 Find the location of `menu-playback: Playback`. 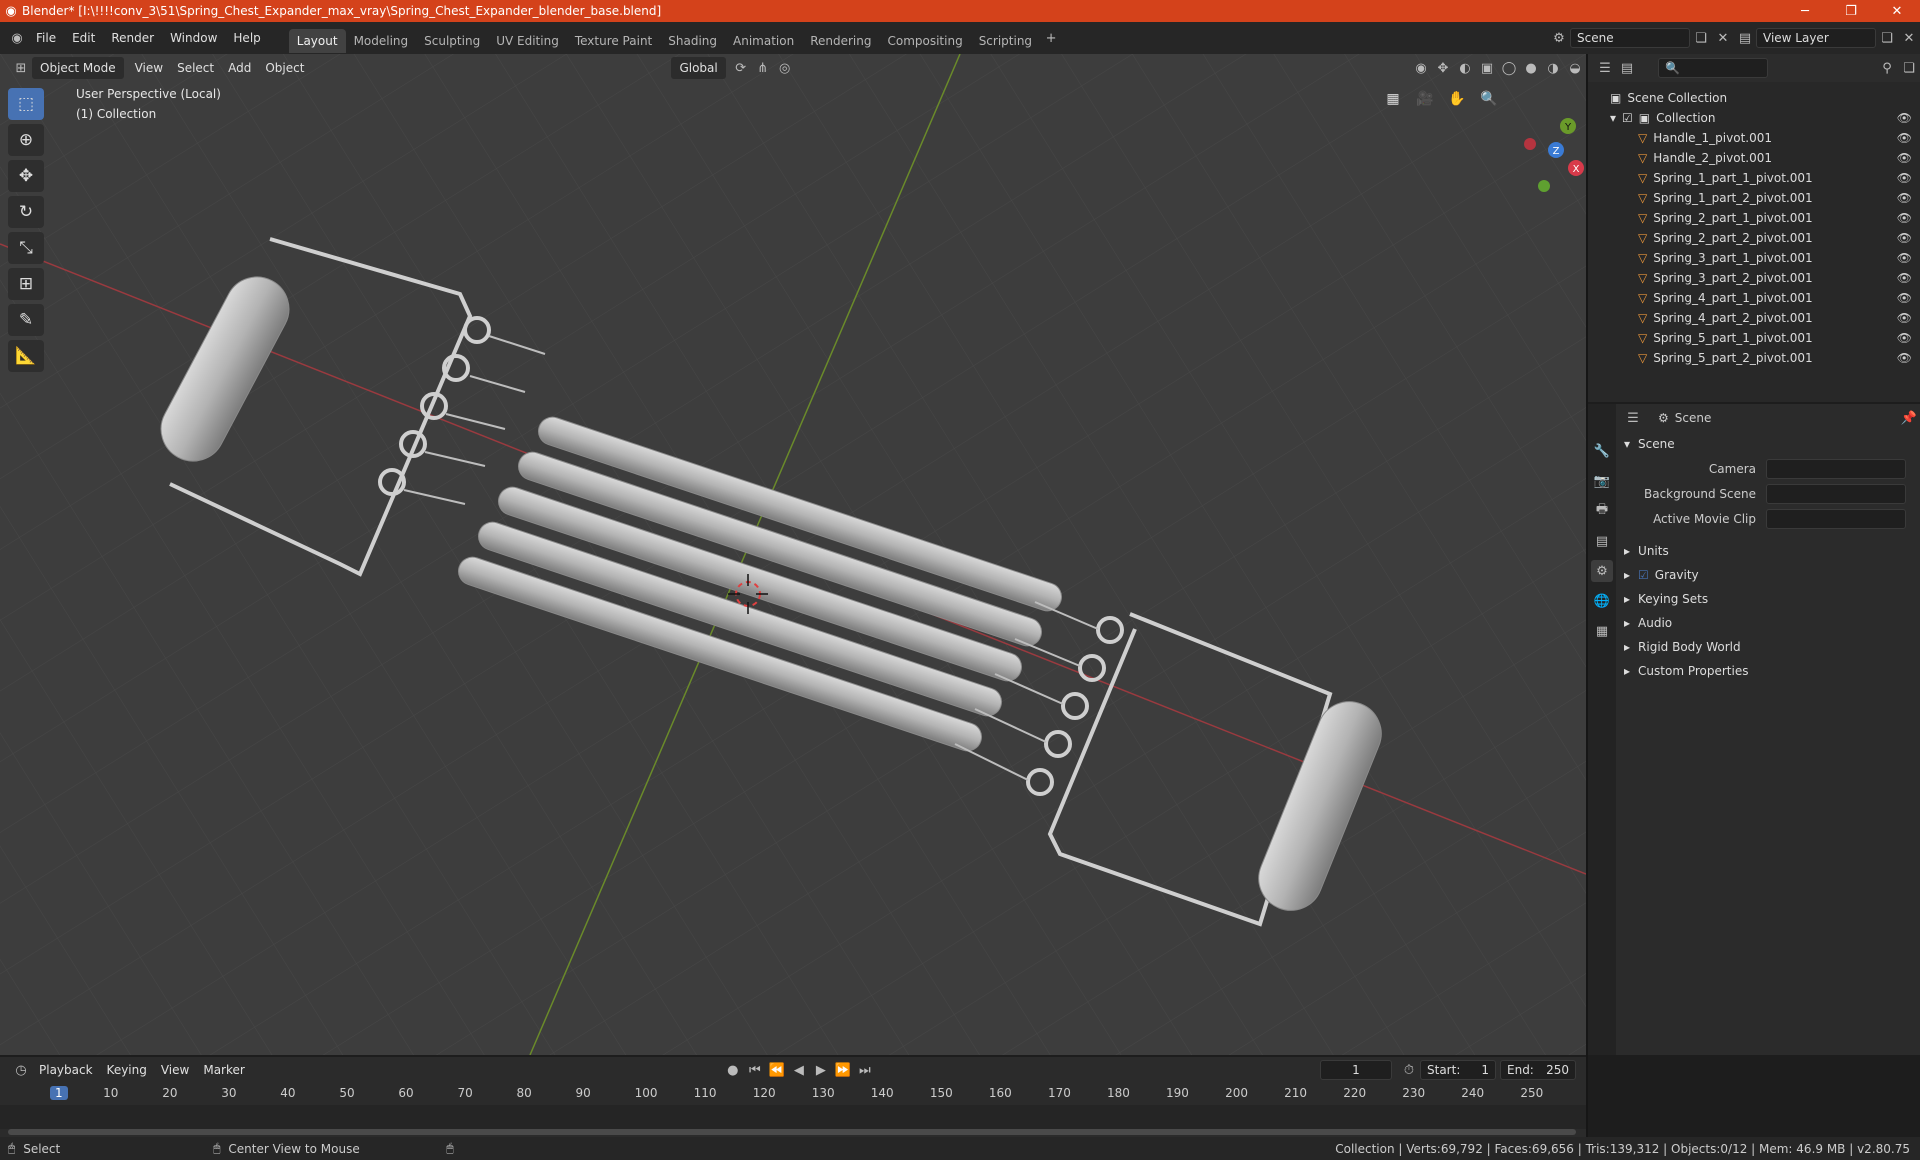

menu-playback: Playback is located at coordinates (66, 1070).